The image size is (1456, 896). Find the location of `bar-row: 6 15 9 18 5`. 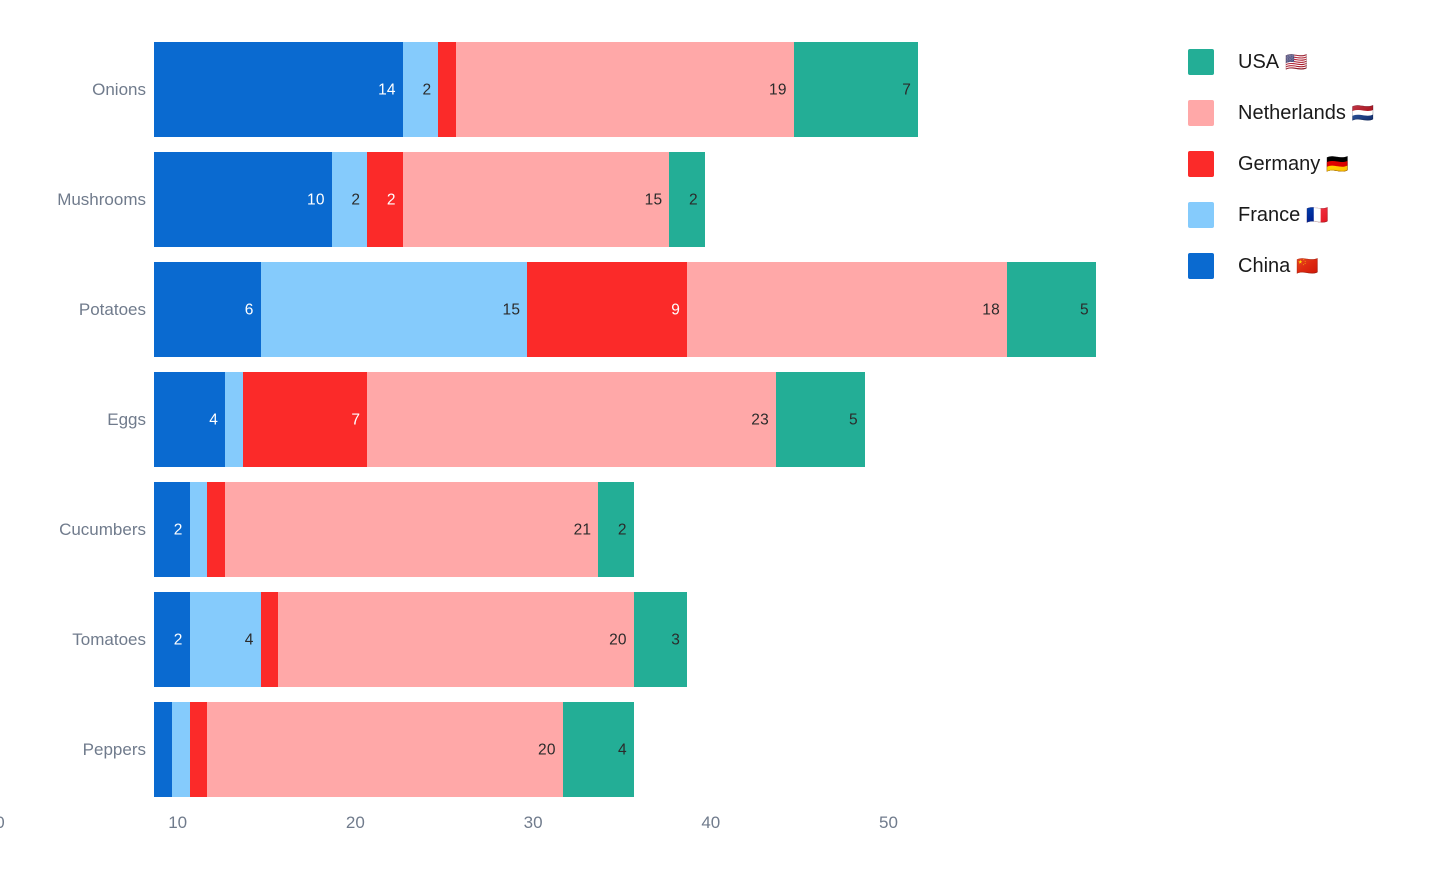

bar-row: 6 15 9 18 5 is located at coordinates (625, 309).